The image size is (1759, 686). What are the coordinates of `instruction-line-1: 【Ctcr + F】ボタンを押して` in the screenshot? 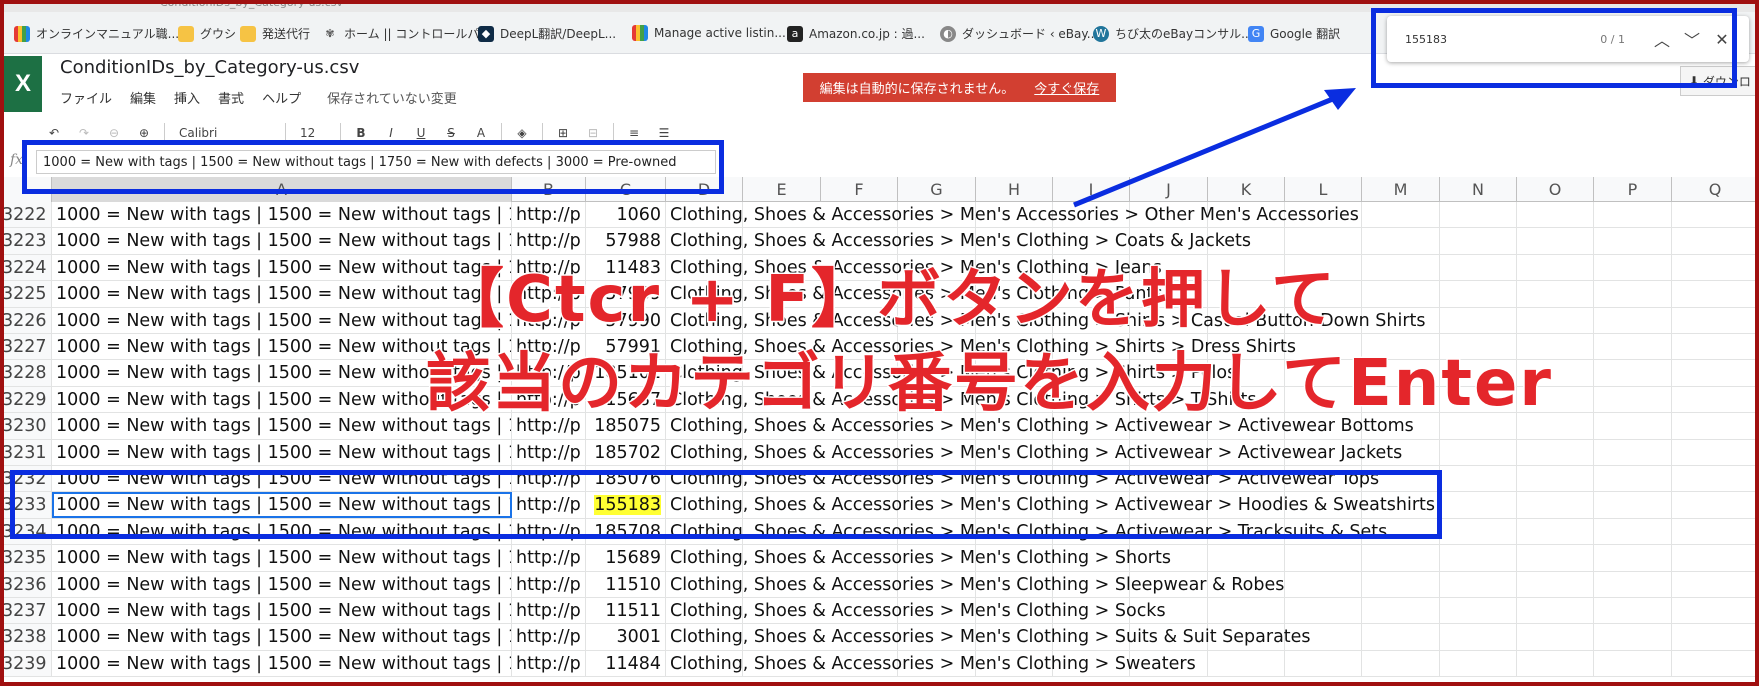 It's located at (888, 300).